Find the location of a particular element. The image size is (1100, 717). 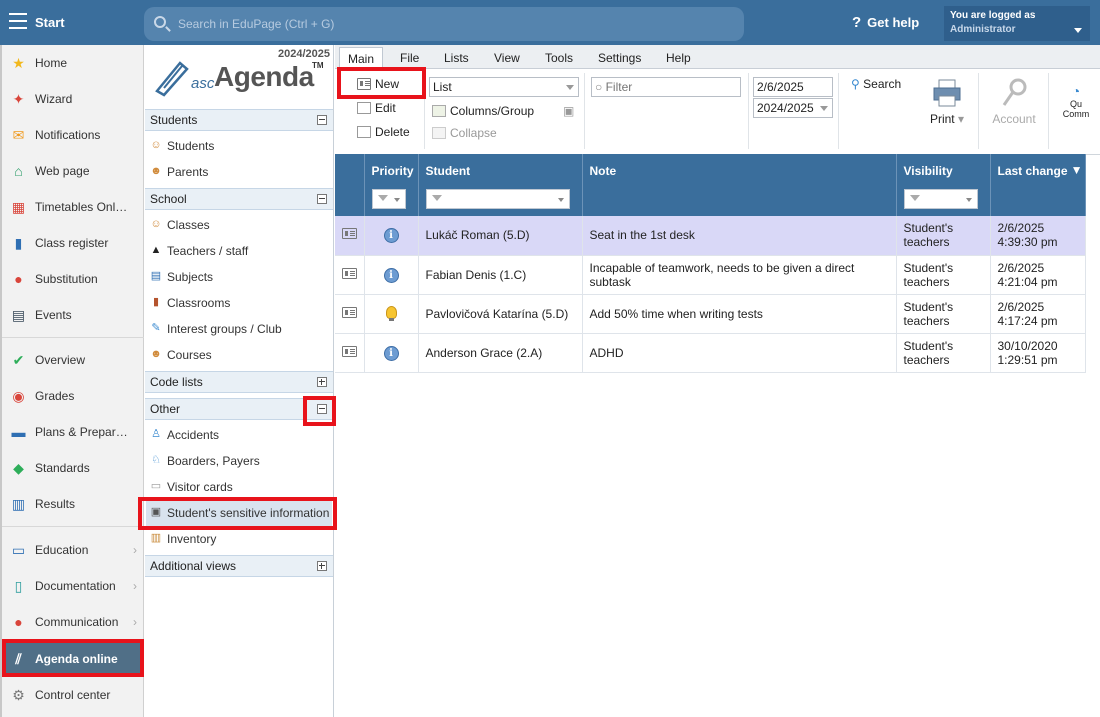

visibility-filter is located at coordinates (940, 199).